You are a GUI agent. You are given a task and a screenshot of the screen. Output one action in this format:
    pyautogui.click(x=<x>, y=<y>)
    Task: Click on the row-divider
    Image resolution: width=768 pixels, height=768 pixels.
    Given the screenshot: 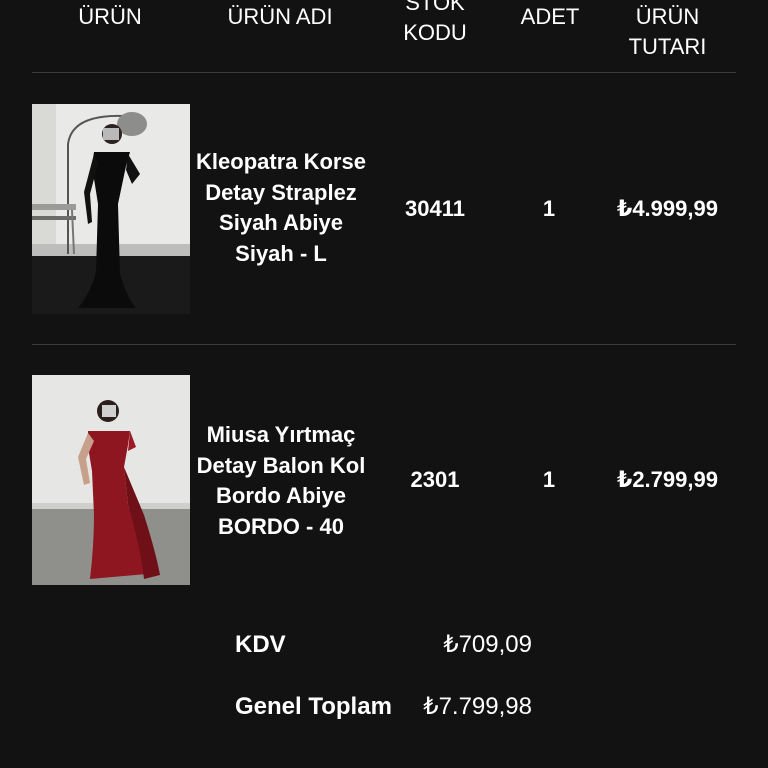 What is the action you would take?
    pyautogui.click(x=384, y=344)
    